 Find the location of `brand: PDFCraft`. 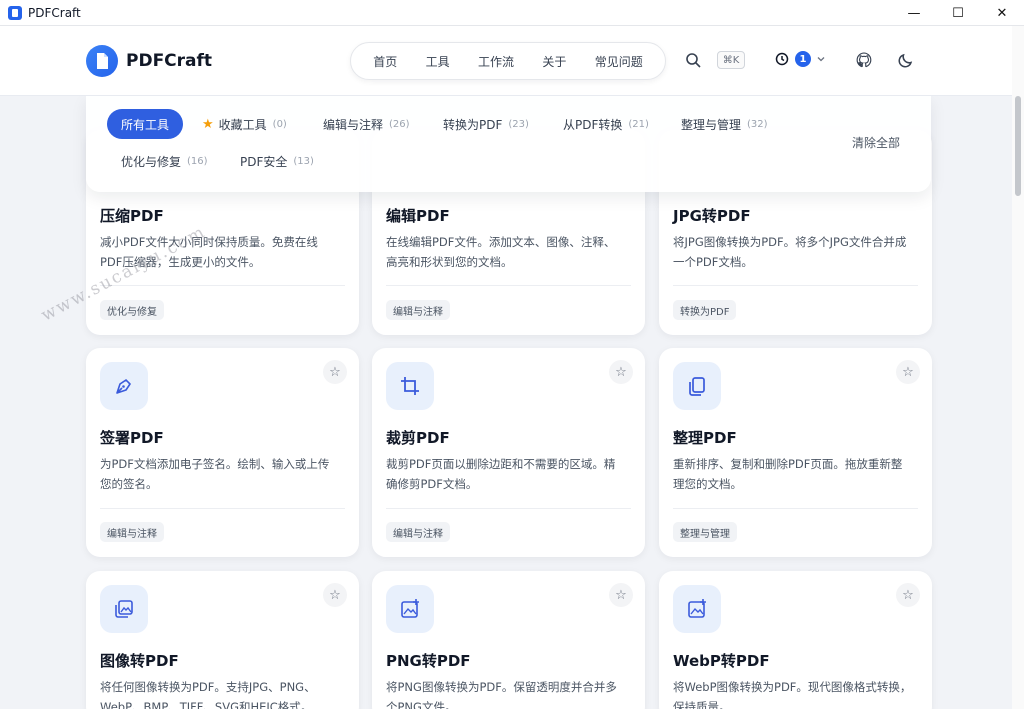

brand: PDFCraft is located at coordinates (149, 61).